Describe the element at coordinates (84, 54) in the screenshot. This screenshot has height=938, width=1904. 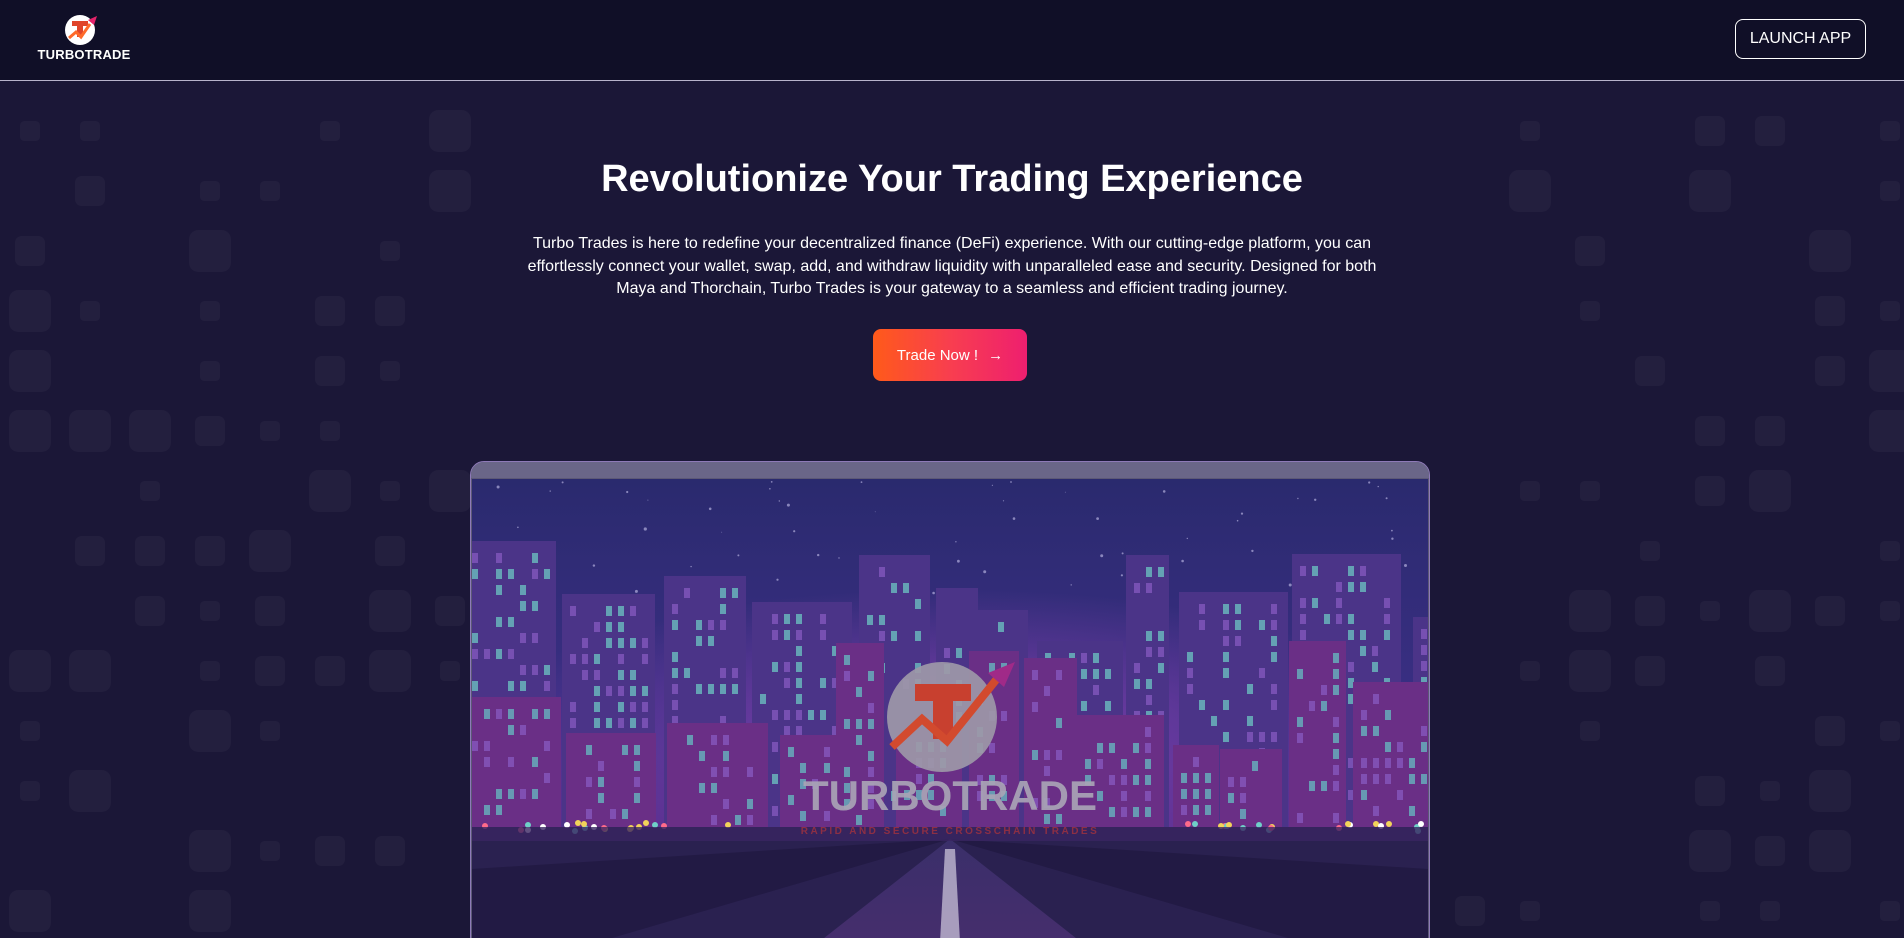
I see `logo-wordmark: TURBOTRADE` at that location.